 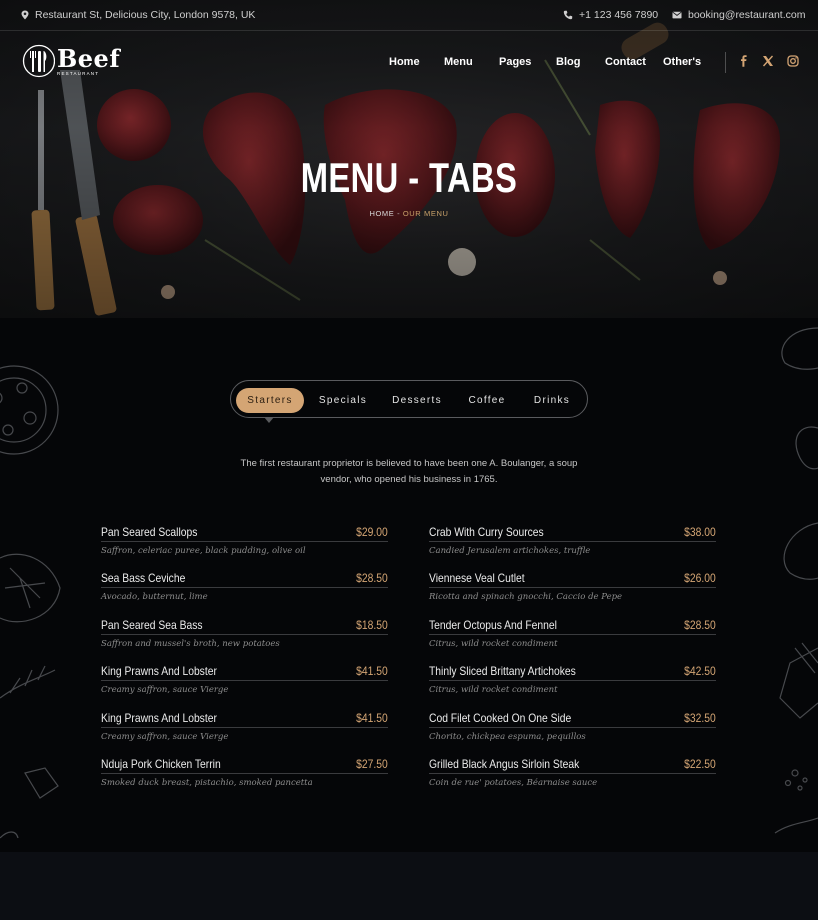 I want to click on menu-item-name: Pan Seared Scallops, so click(x=149, y=532).